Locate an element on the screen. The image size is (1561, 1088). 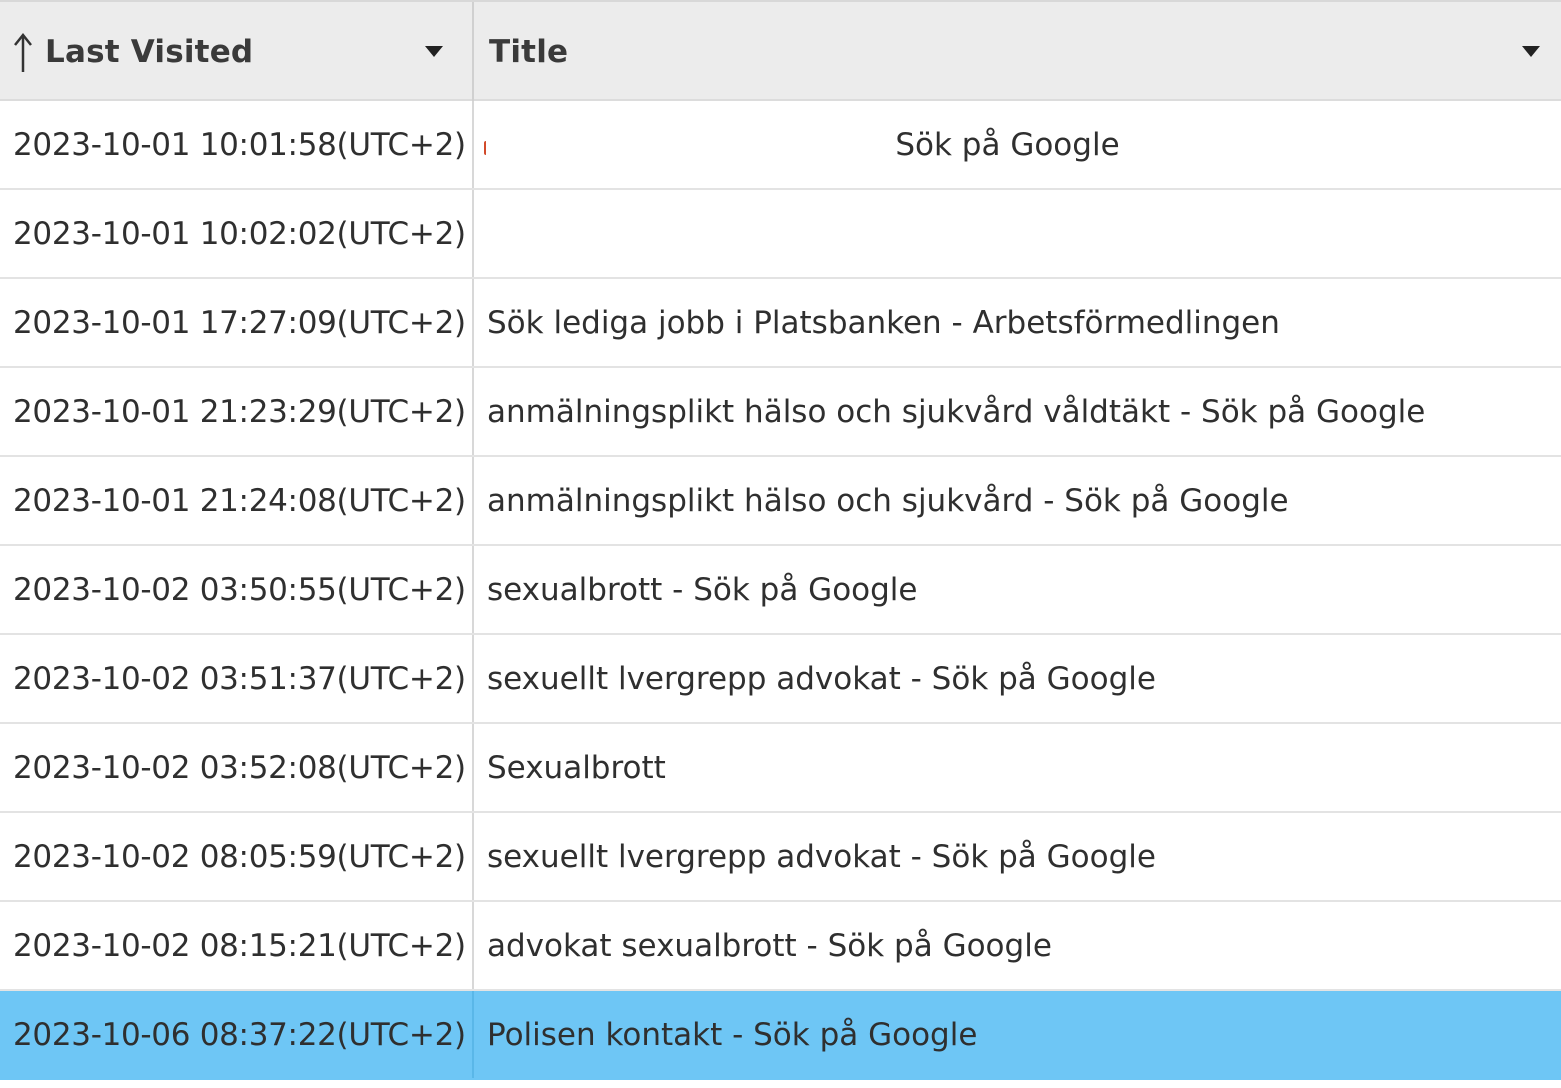
title-cell: sexualbrott - Sök på Google is located at coordinates (1016, 589).